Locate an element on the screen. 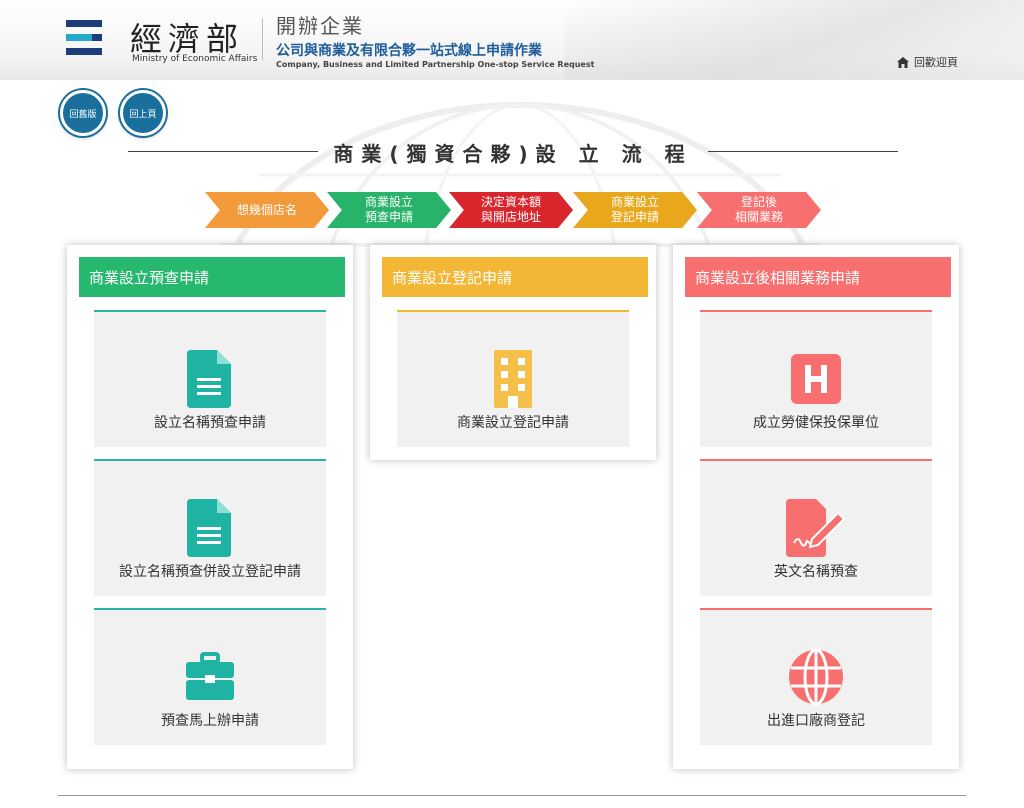  flow-title-bar: 商業(獨資合夥)設 立 流 程 is located at coordinates (513, 152).